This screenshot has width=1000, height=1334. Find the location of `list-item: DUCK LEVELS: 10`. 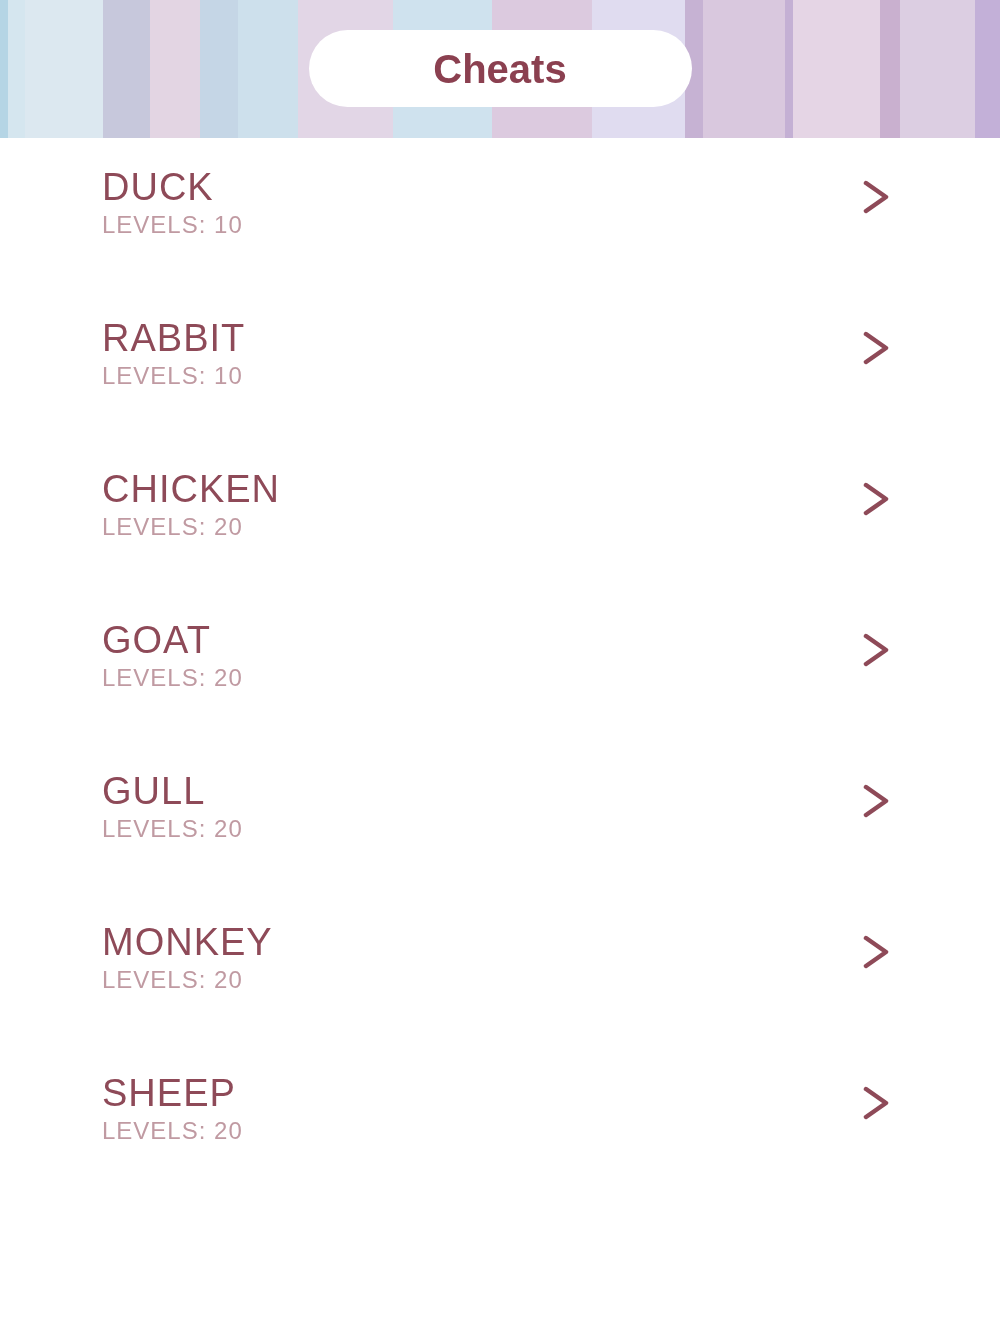

list-item: DUCK LEVELS: 10 is located at coordinates (500, 213).